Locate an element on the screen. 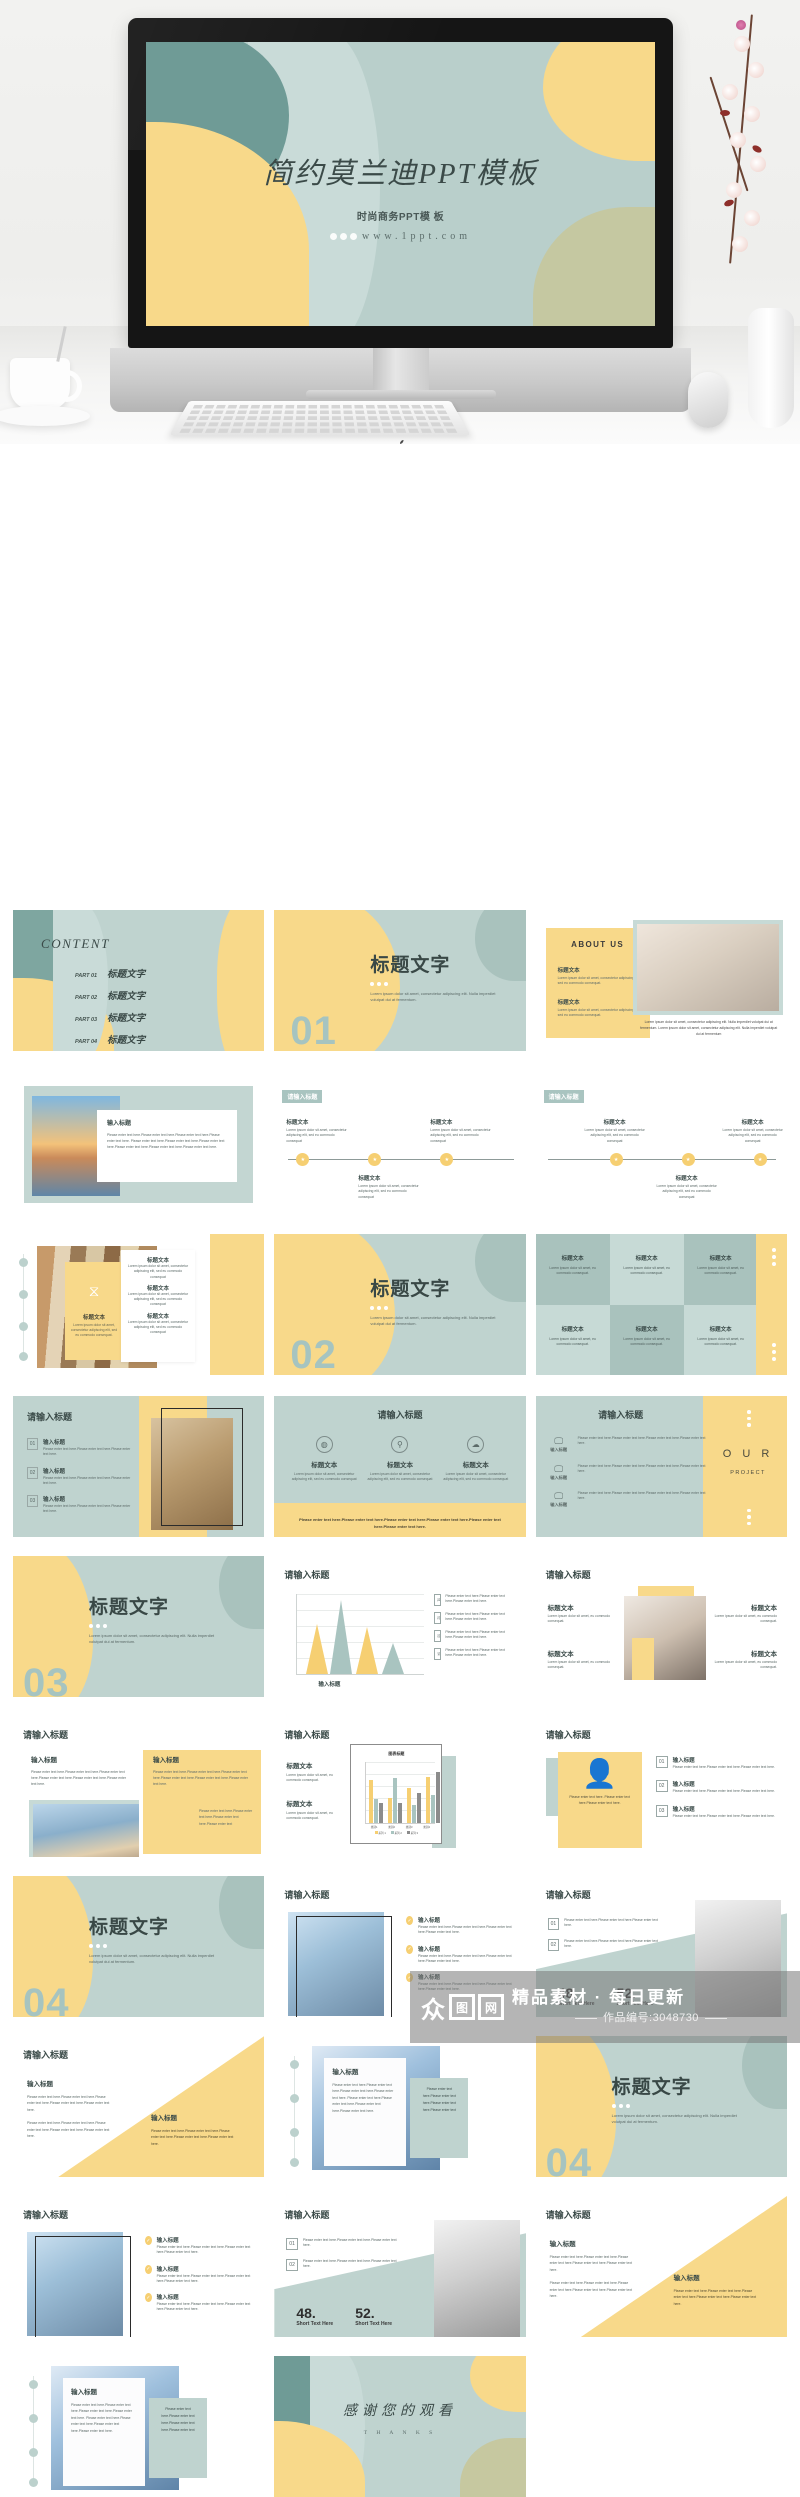 Image resolution: width=800 pixels, height=2497 pixels. legend-label: 系列 3 is located at coordinates (414, 1833).